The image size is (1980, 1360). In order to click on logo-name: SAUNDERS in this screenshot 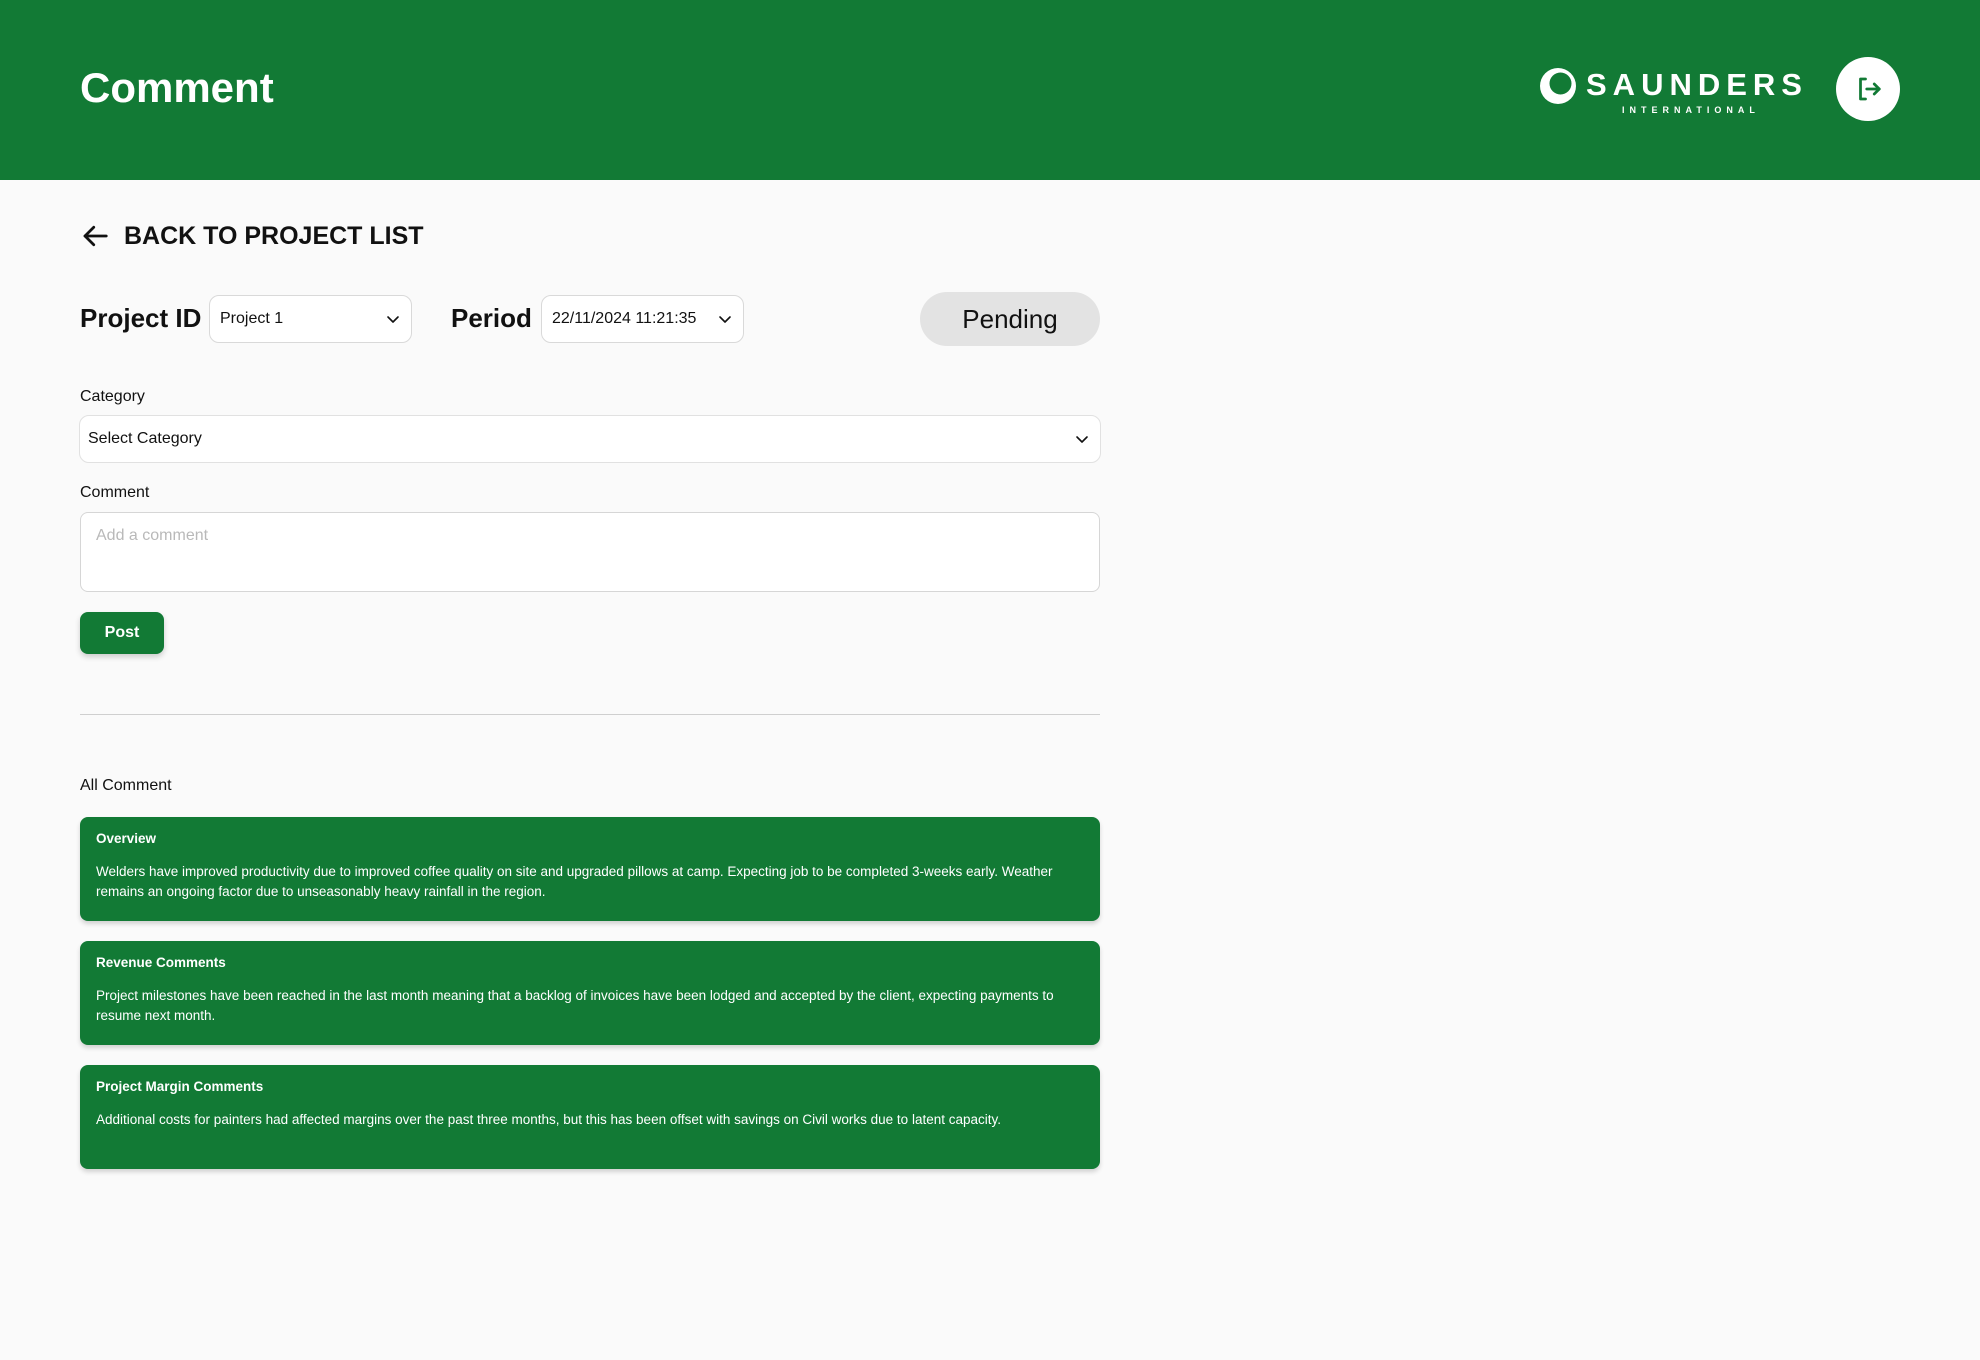, I will do `click(1697, 84)`.